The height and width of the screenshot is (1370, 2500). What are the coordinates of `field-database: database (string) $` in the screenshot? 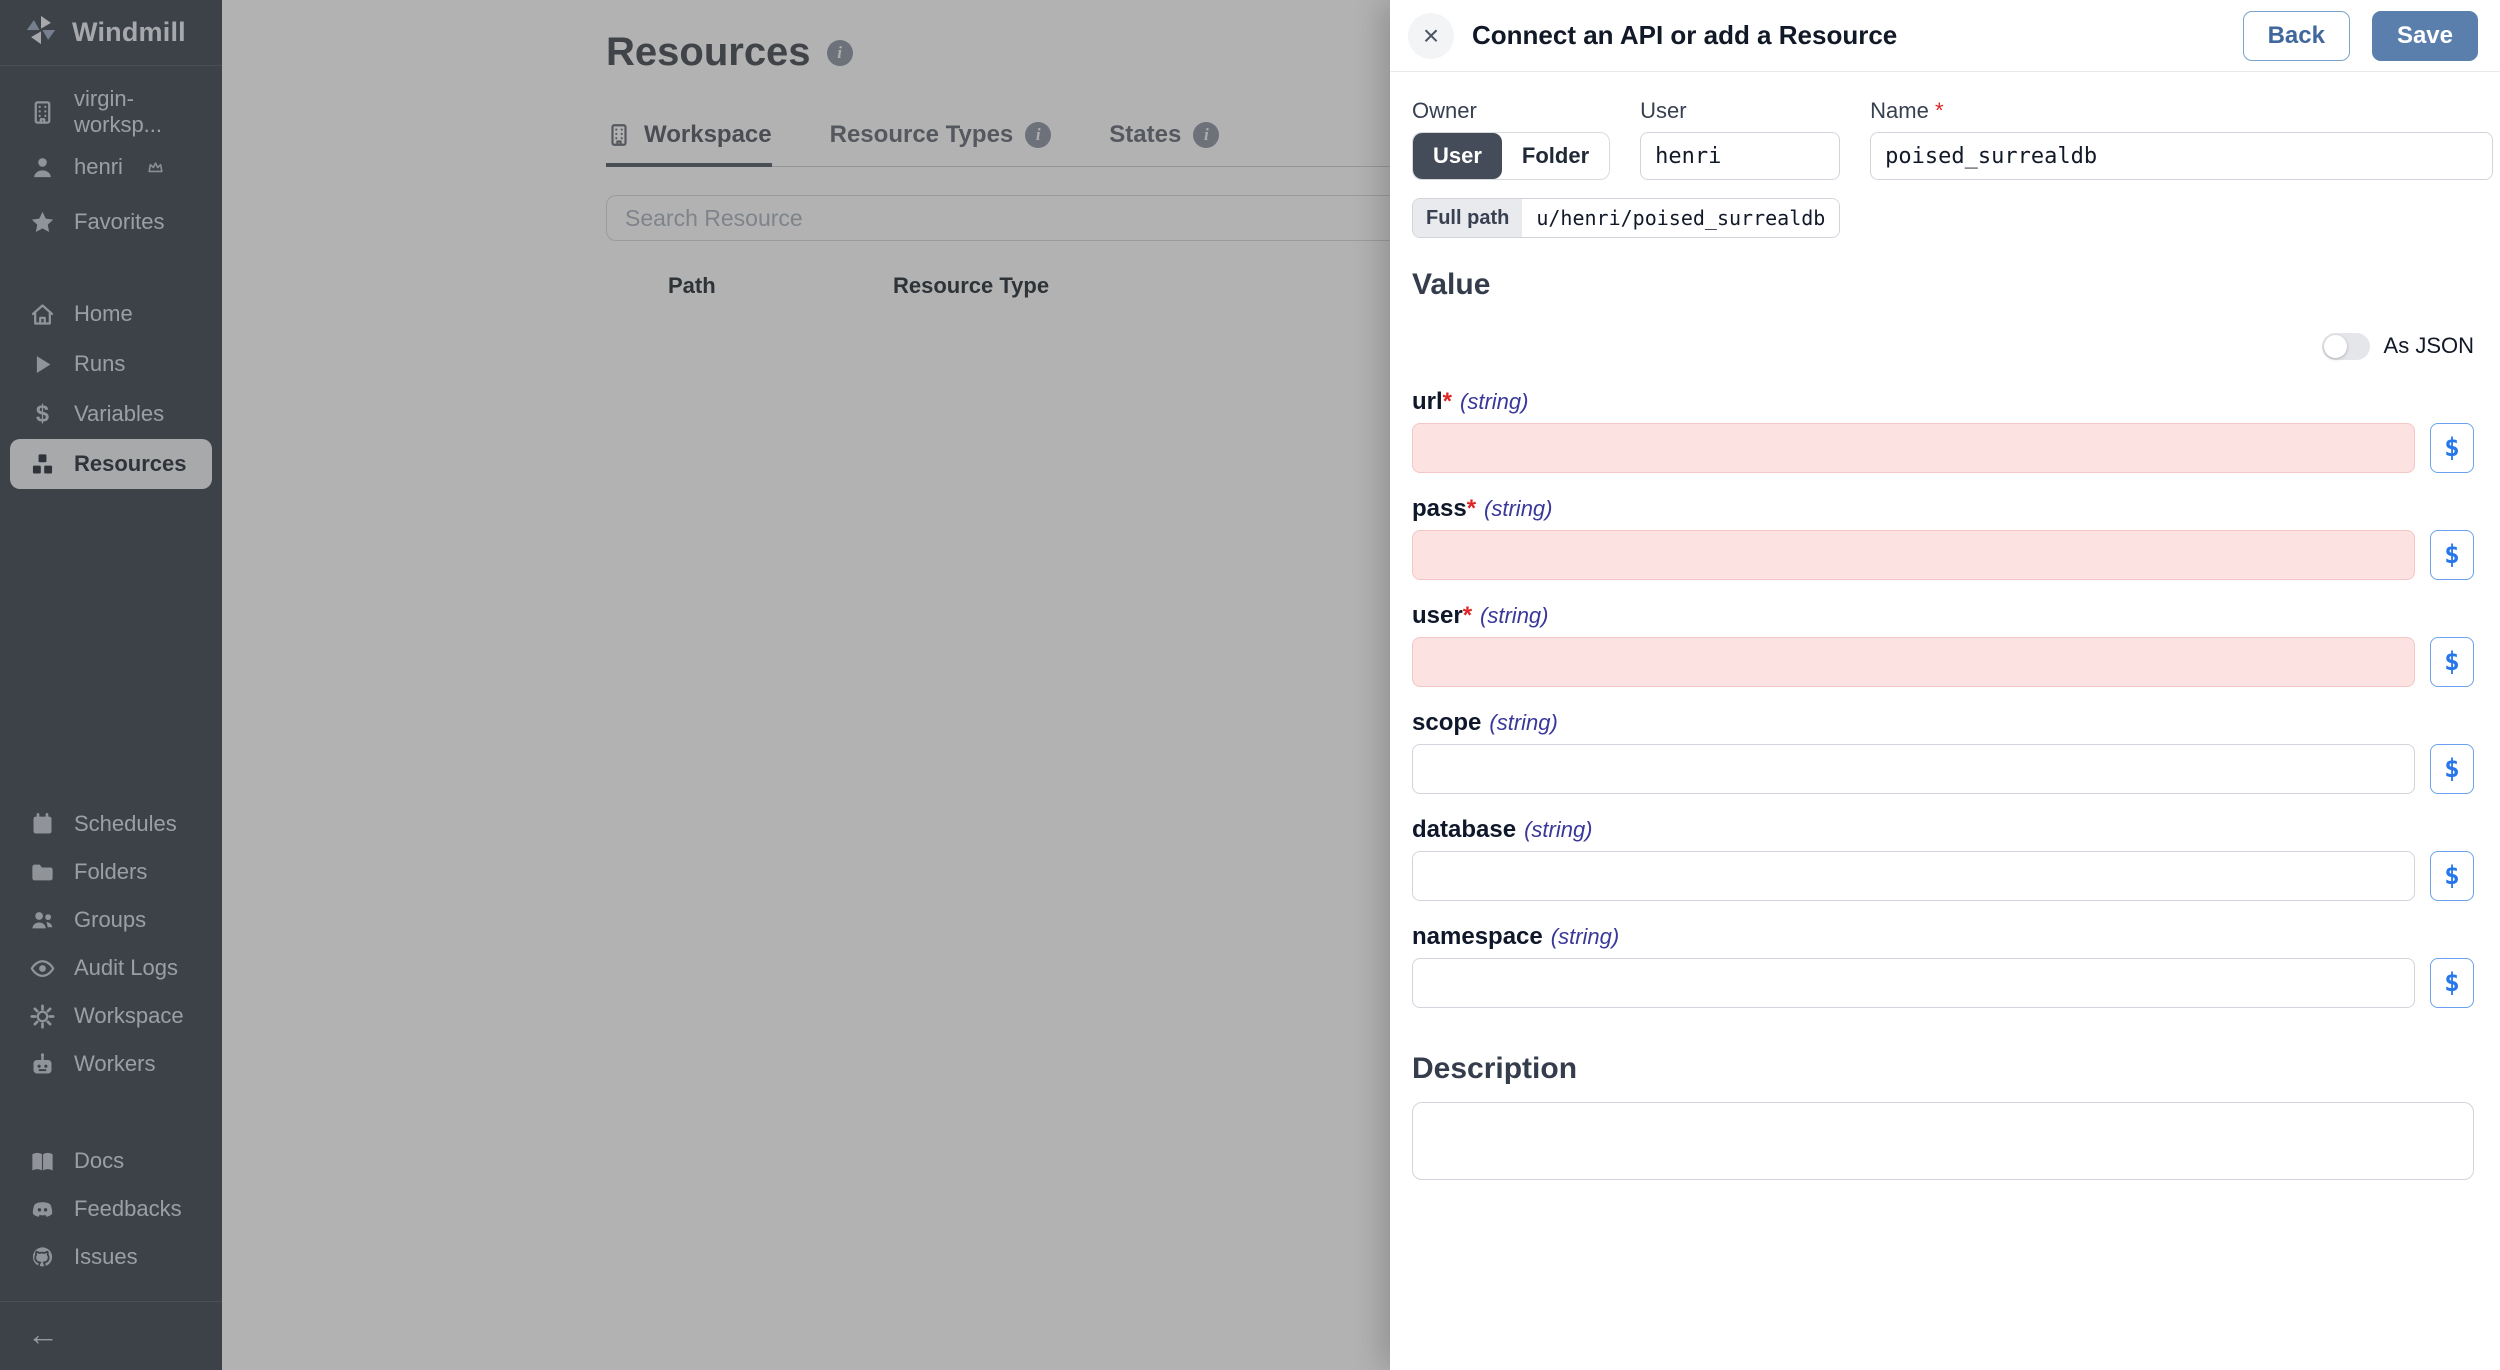 It's located at (1943, 858).